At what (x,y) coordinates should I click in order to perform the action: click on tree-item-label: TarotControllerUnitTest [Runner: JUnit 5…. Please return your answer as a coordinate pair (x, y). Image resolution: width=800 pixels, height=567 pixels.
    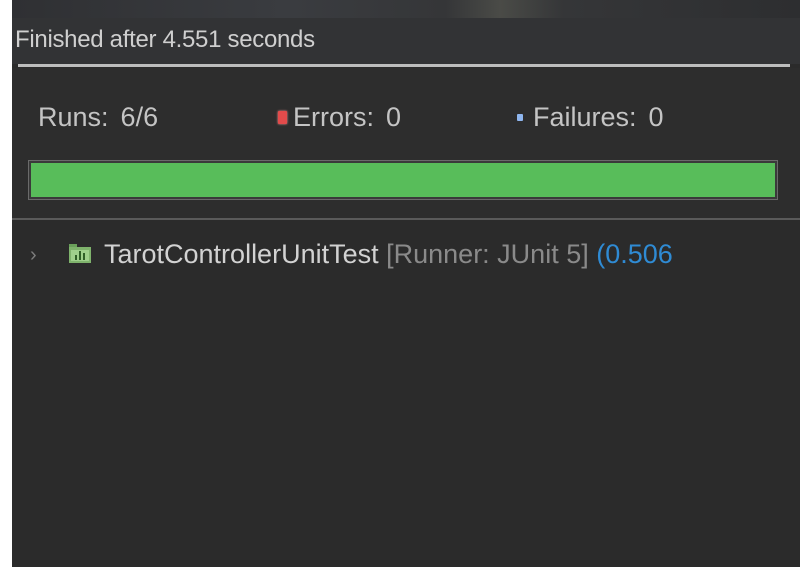
    Looking at the image, I should click on (388, 254).